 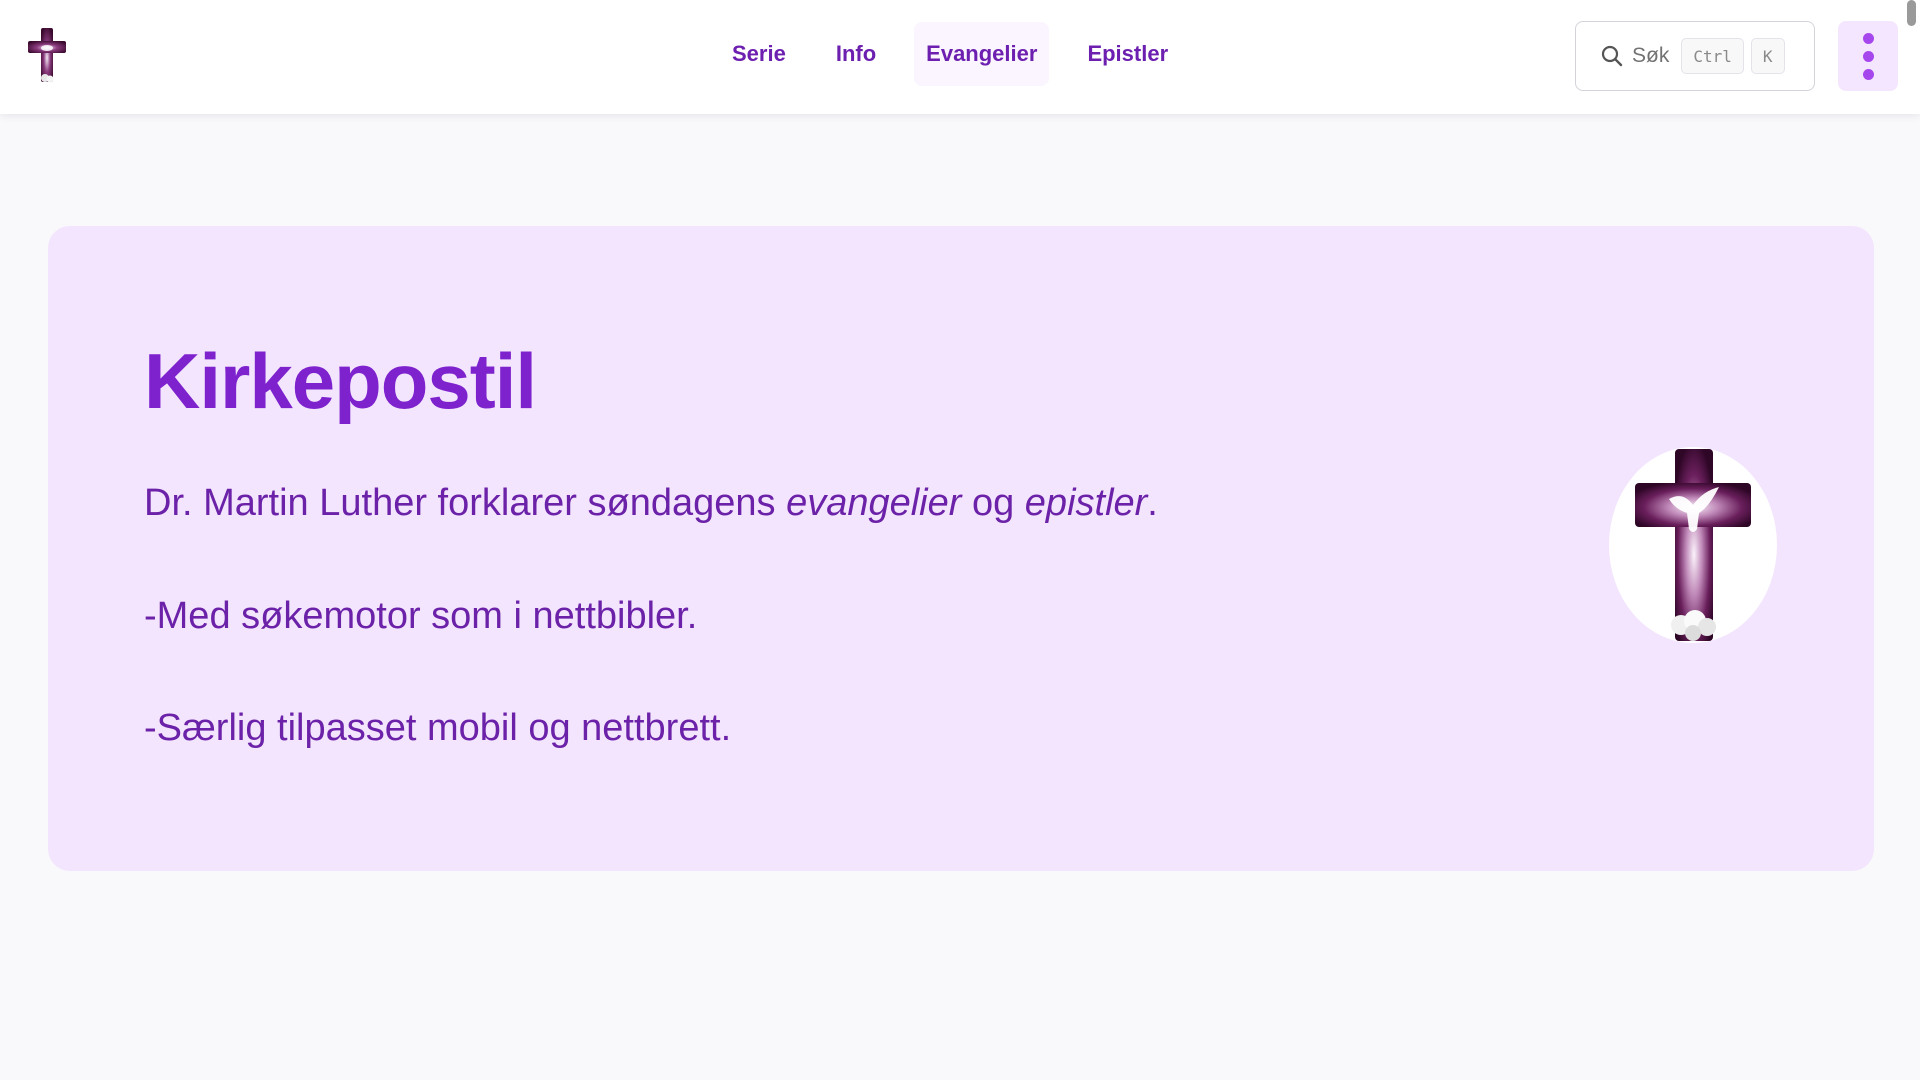 I want to click on cross-with-dove-image, so click(x=1693, y=545).